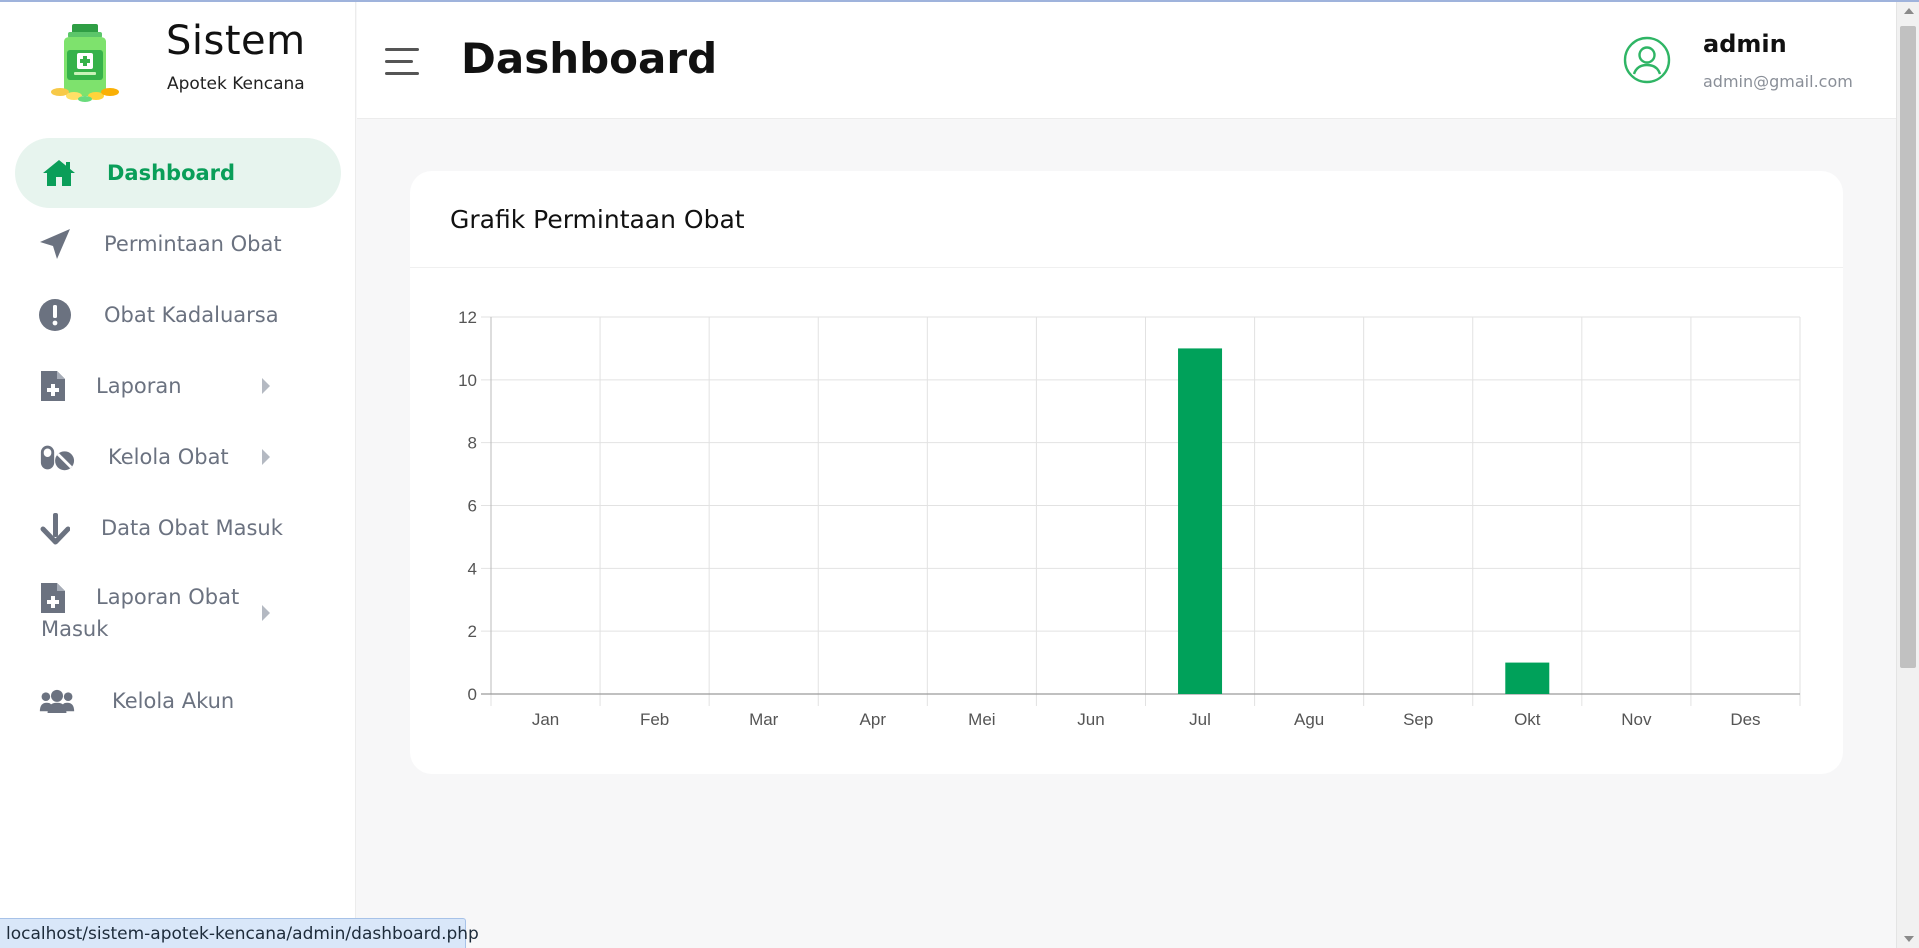 This screenshot has width=1919, height=948. What do you see at coordinates (467, 380) in the screenshot?
I see `y-tick-label: 10` at bounding box center [467, 380].